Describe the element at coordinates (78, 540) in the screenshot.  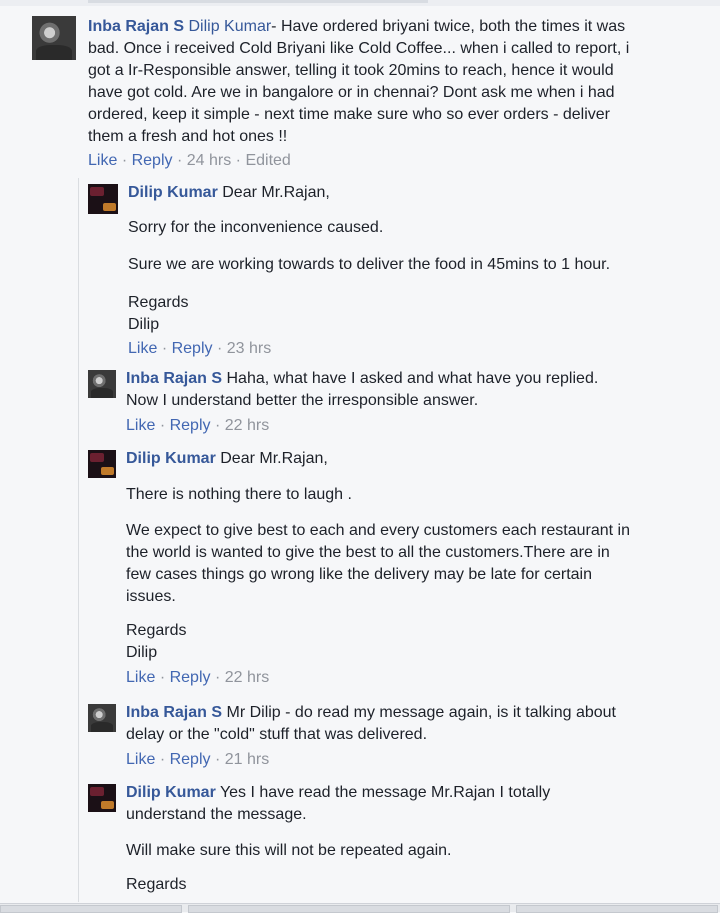
I see `reply-thread-line` at that location.